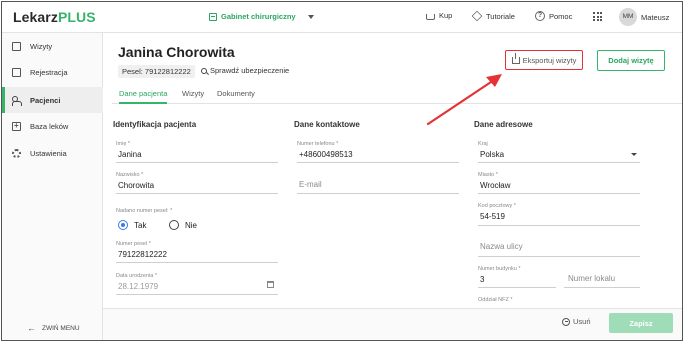  I want to click on export-visits-label: Eksportuj wizyty, so click(549, 60).